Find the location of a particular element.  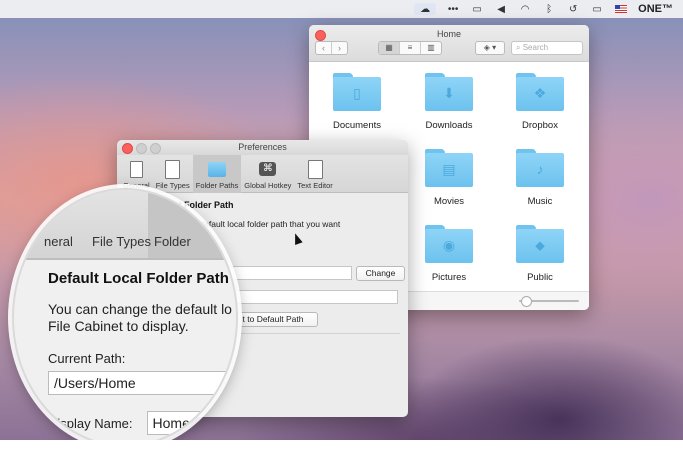

camera-icon: ◉ is located at coordinates (449, 245).